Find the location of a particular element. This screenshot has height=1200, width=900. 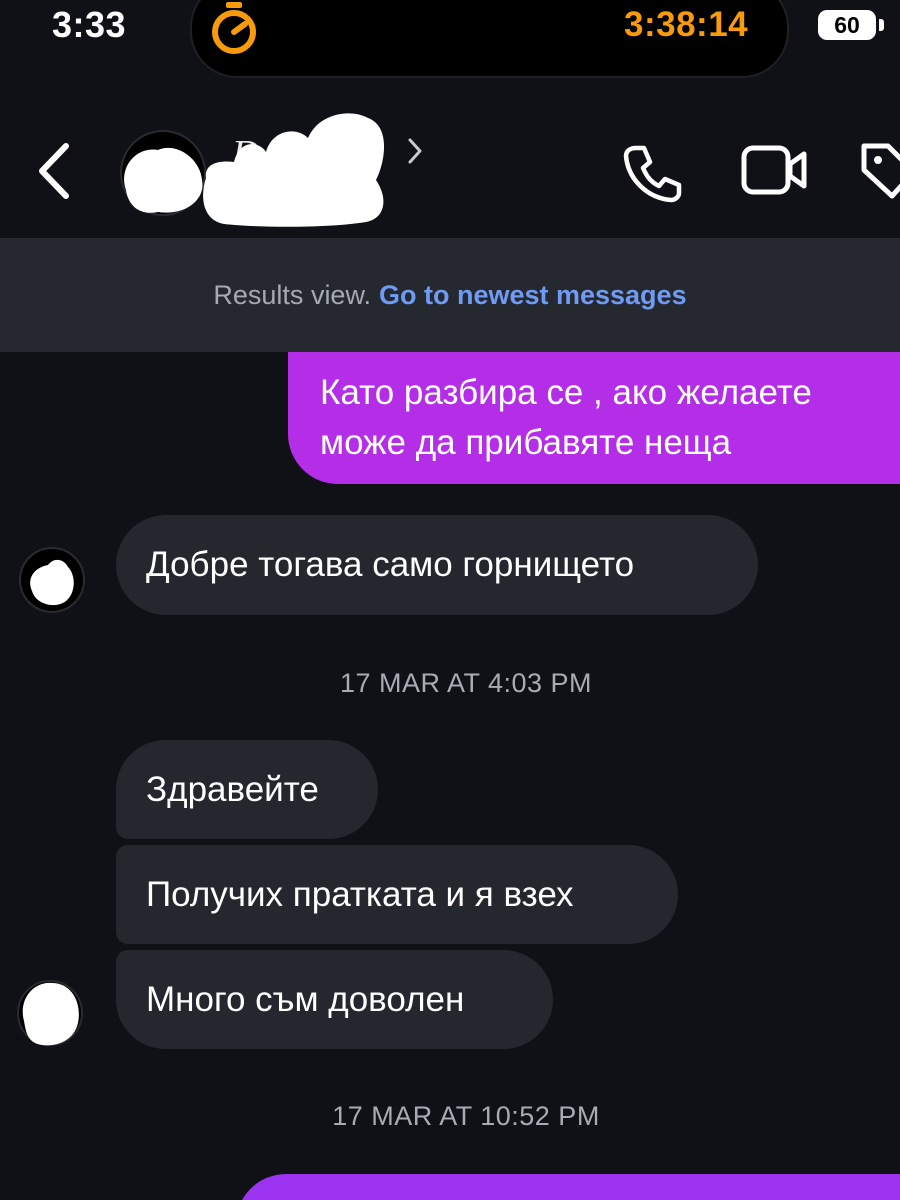

incoming-message: Добре тогава само горнището is located at coordinates (437, 565).